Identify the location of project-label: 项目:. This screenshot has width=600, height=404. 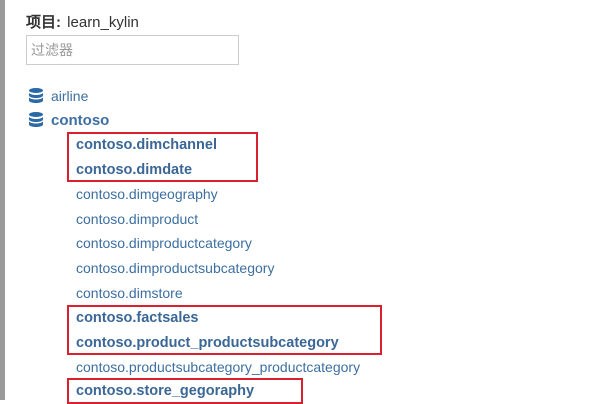
(43, 22).